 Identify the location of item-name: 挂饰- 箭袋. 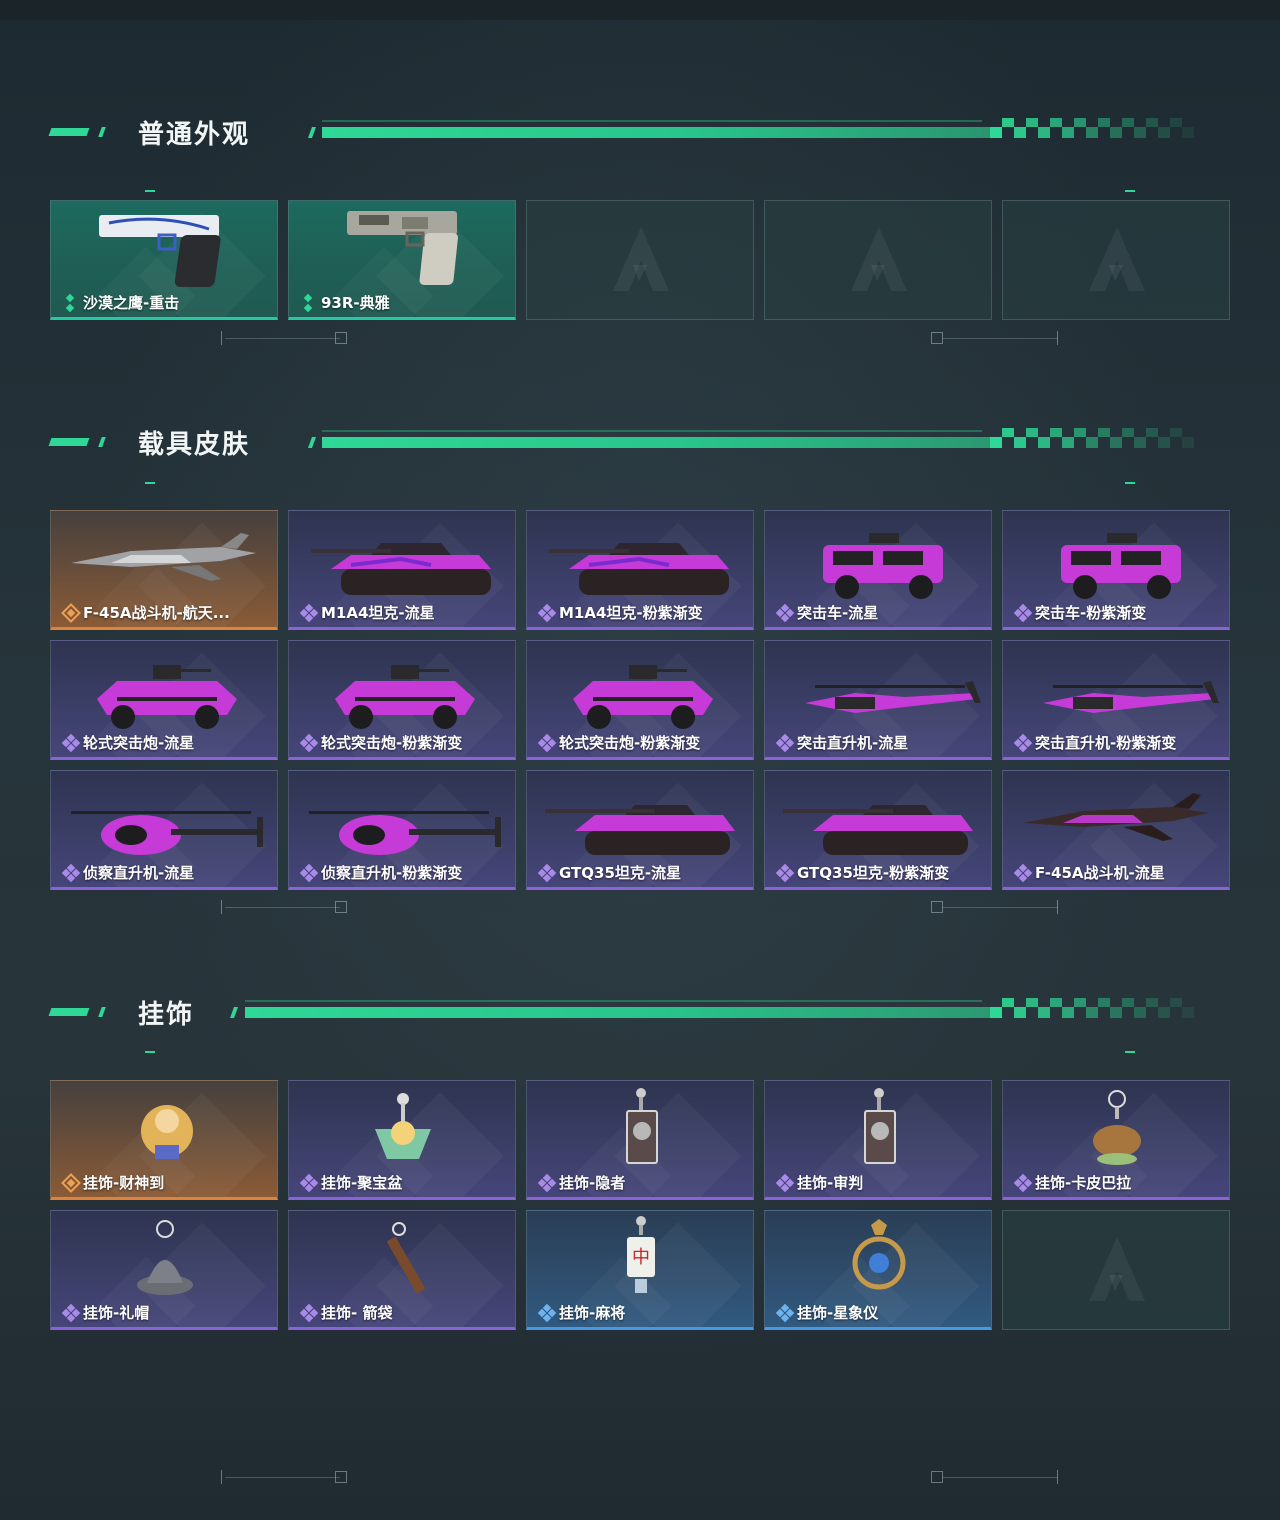
(357, 1313).